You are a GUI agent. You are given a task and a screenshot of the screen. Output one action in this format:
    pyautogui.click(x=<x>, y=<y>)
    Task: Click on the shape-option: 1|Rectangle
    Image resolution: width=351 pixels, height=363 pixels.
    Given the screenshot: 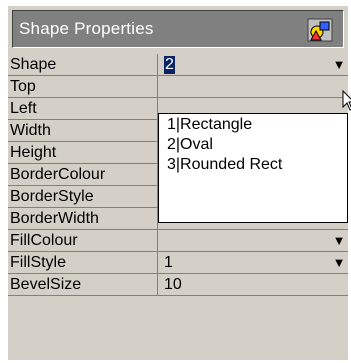 What is the action you would take?
    pyautogui.click(x=253, y=125)
    